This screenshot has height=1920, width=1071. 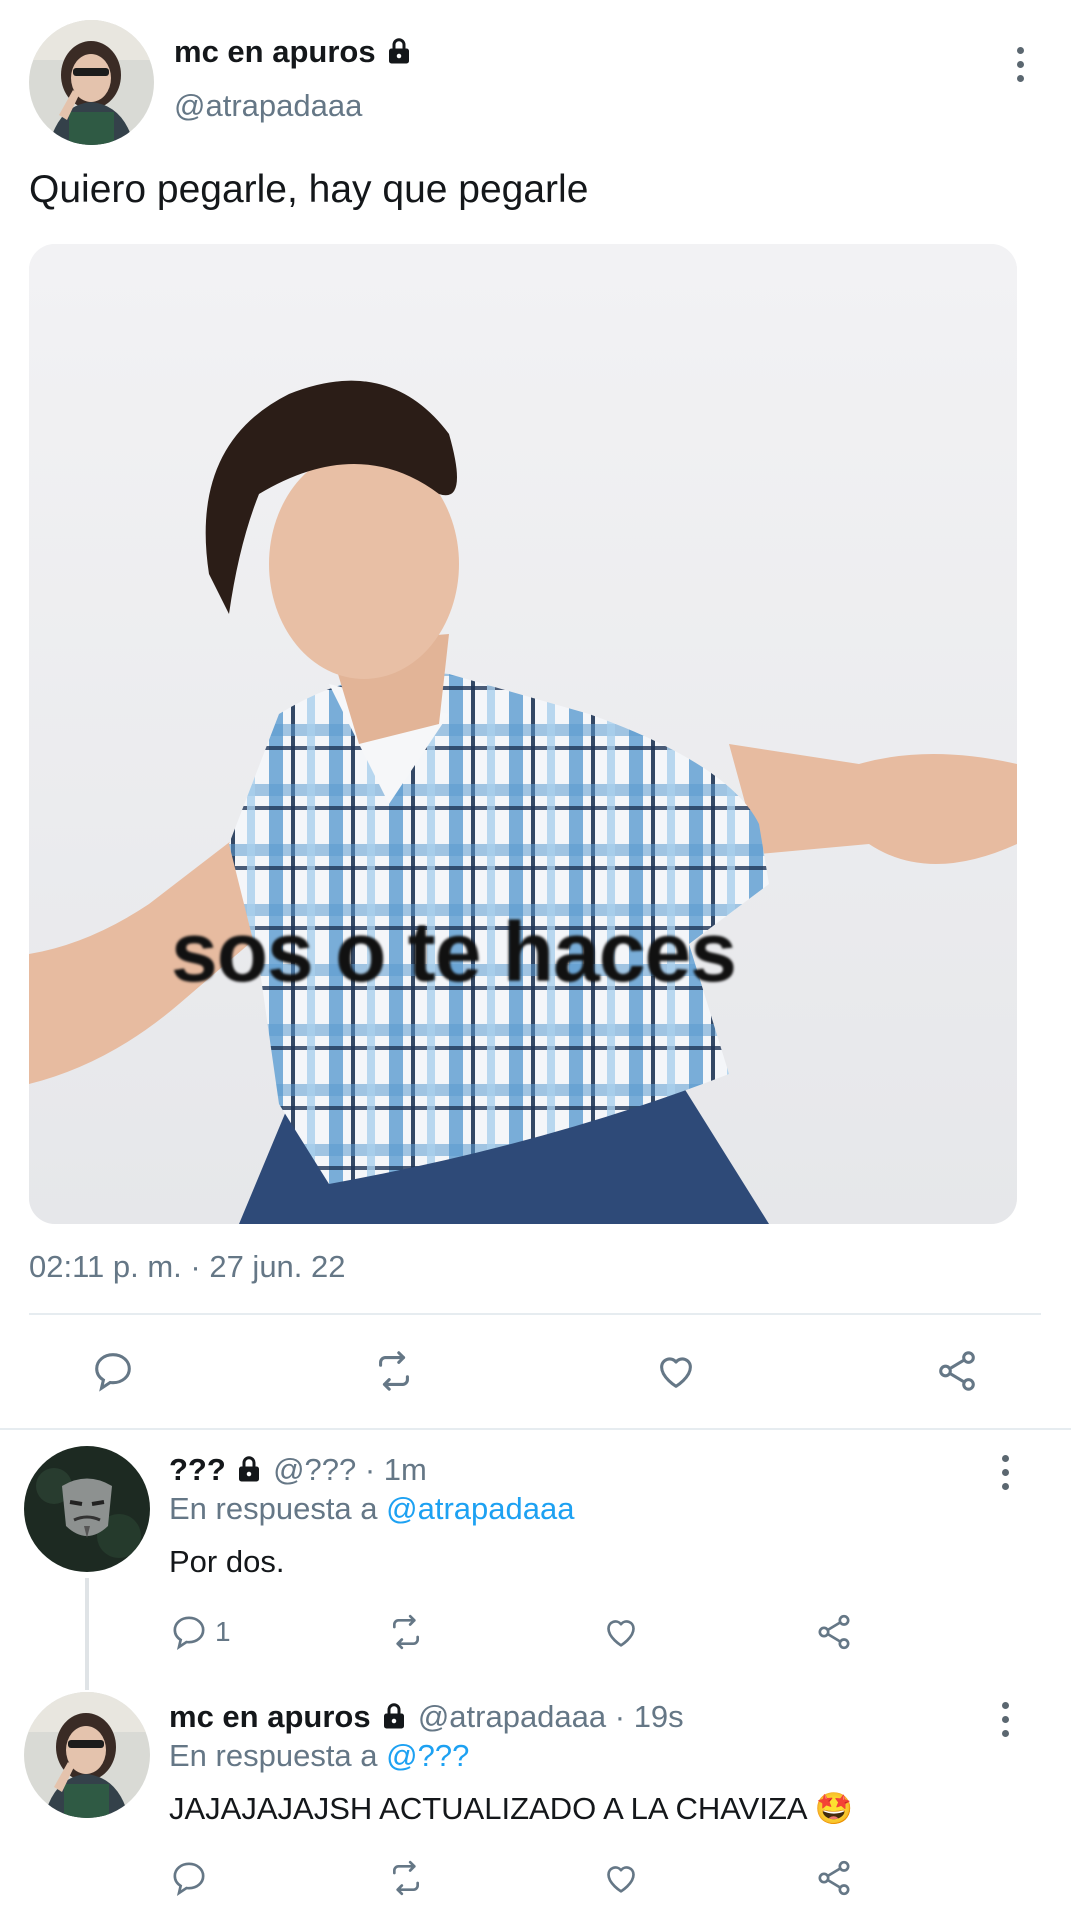 What do you see at coordinates (187, 1267) in the screenshot?
I see `tweet-timestamp: 02:11 p. m. · 27 jun. 22` at bounding box center [187, 1267].